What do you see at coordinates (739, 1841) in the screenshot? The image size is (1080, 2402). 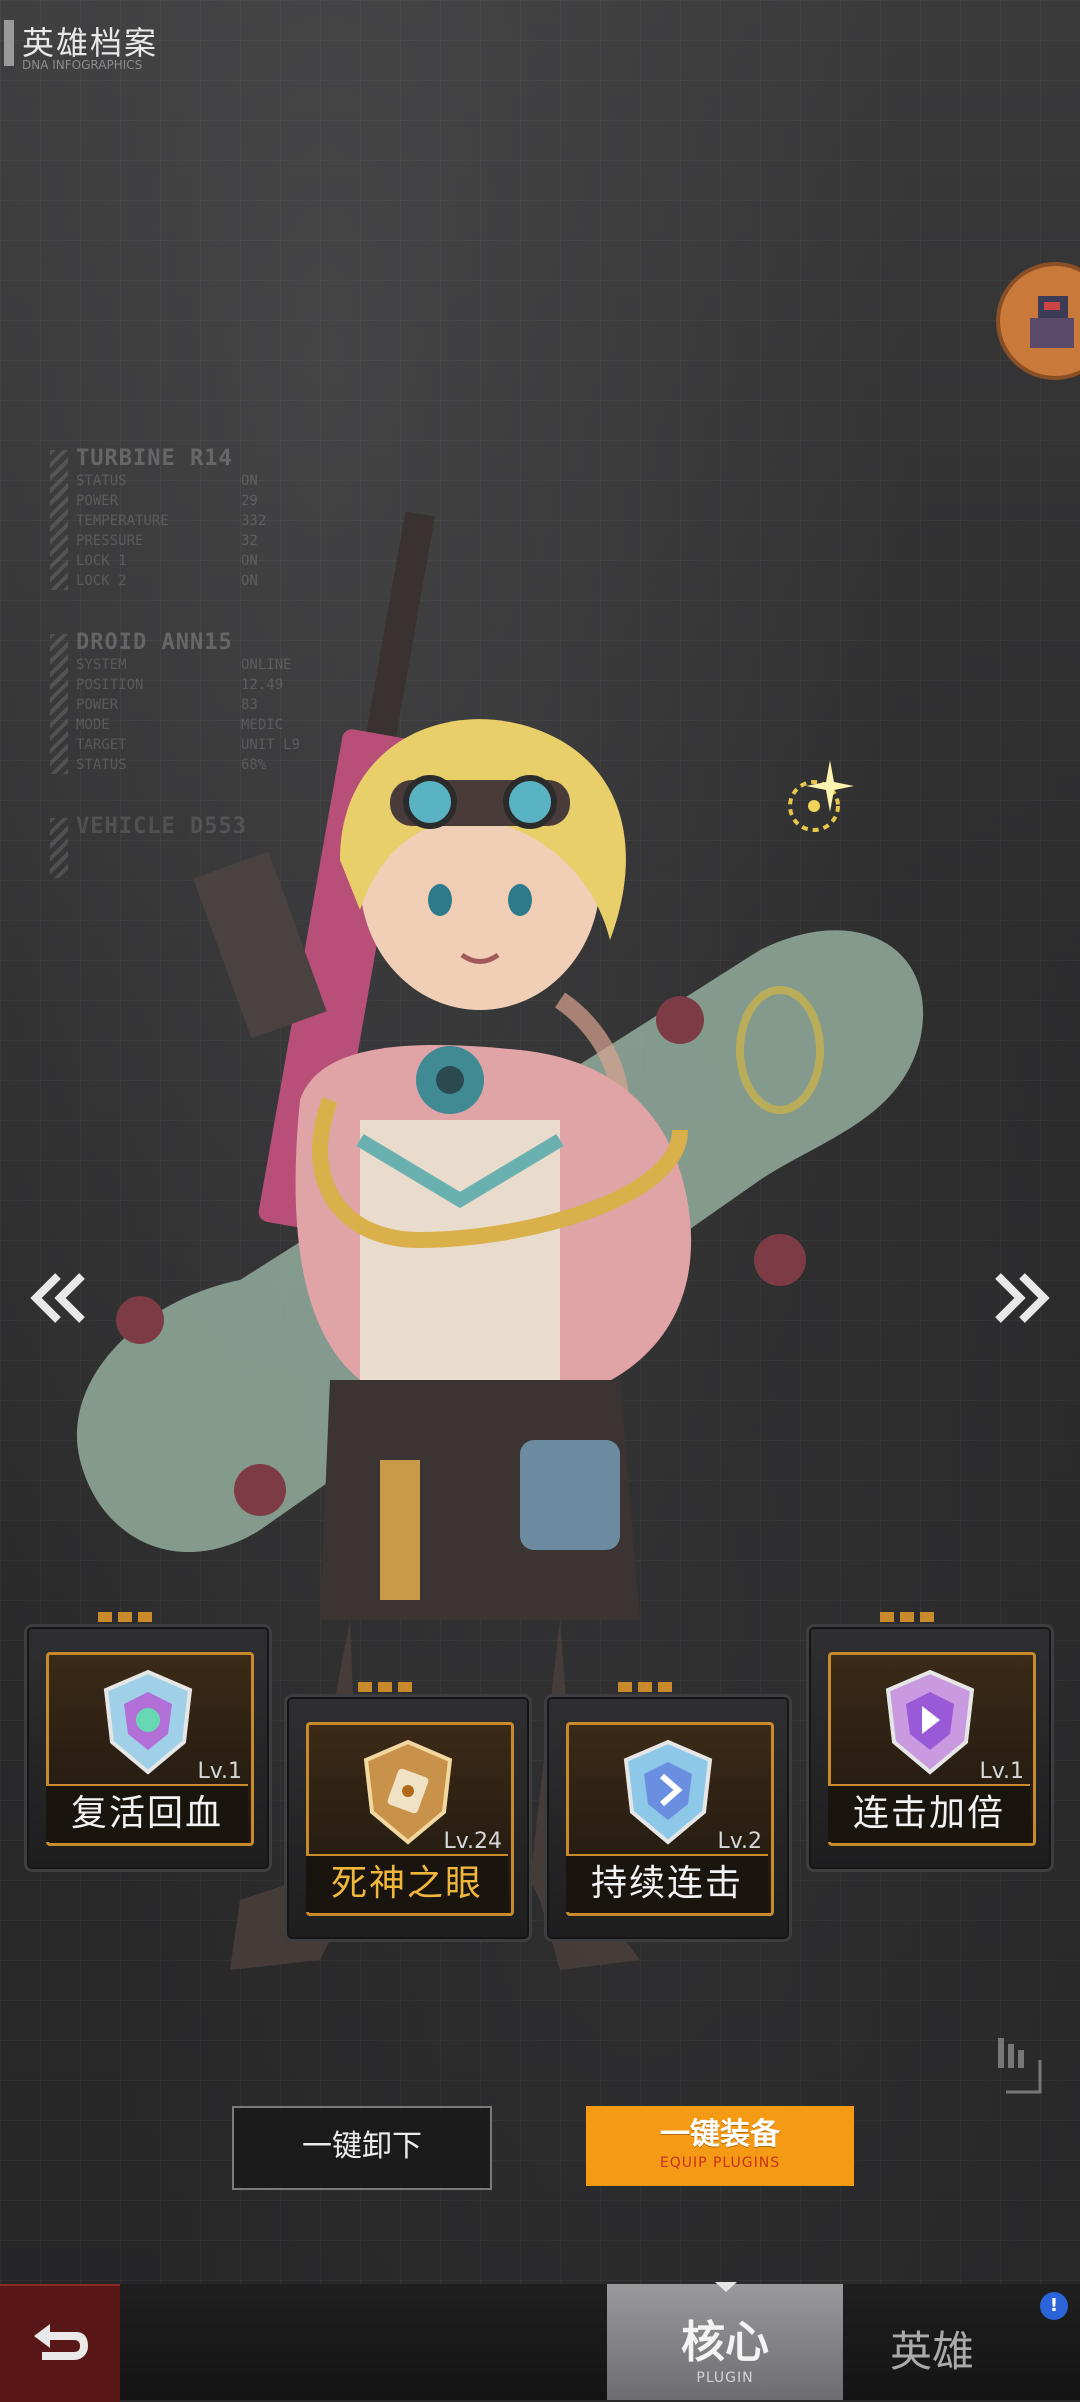 I see `plugin-level: Lv.2` at bounding box center [739, 1841].